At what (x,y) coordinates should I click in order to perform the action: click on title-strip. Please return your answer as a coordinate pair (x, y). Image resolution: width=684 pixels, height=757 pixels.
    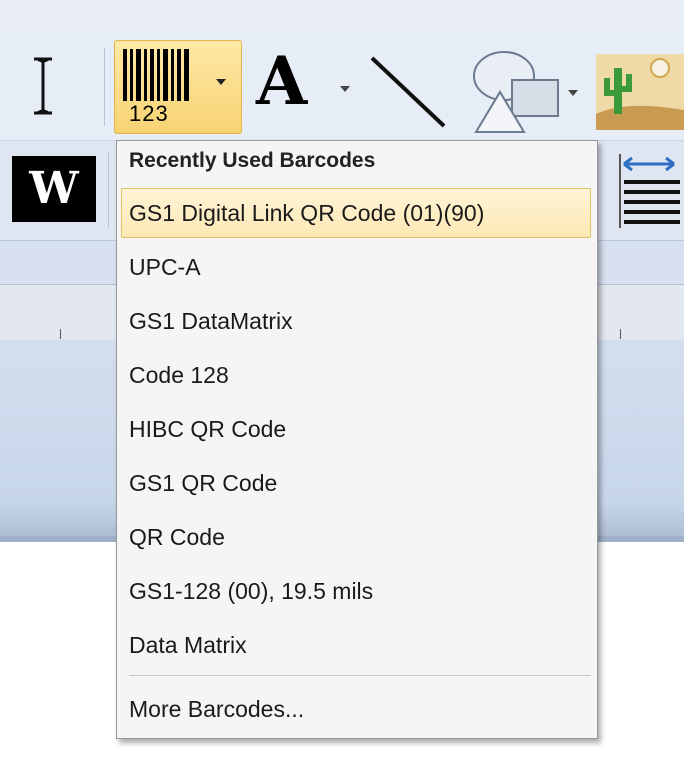
    Looking at the image, I should click on (342, 17).